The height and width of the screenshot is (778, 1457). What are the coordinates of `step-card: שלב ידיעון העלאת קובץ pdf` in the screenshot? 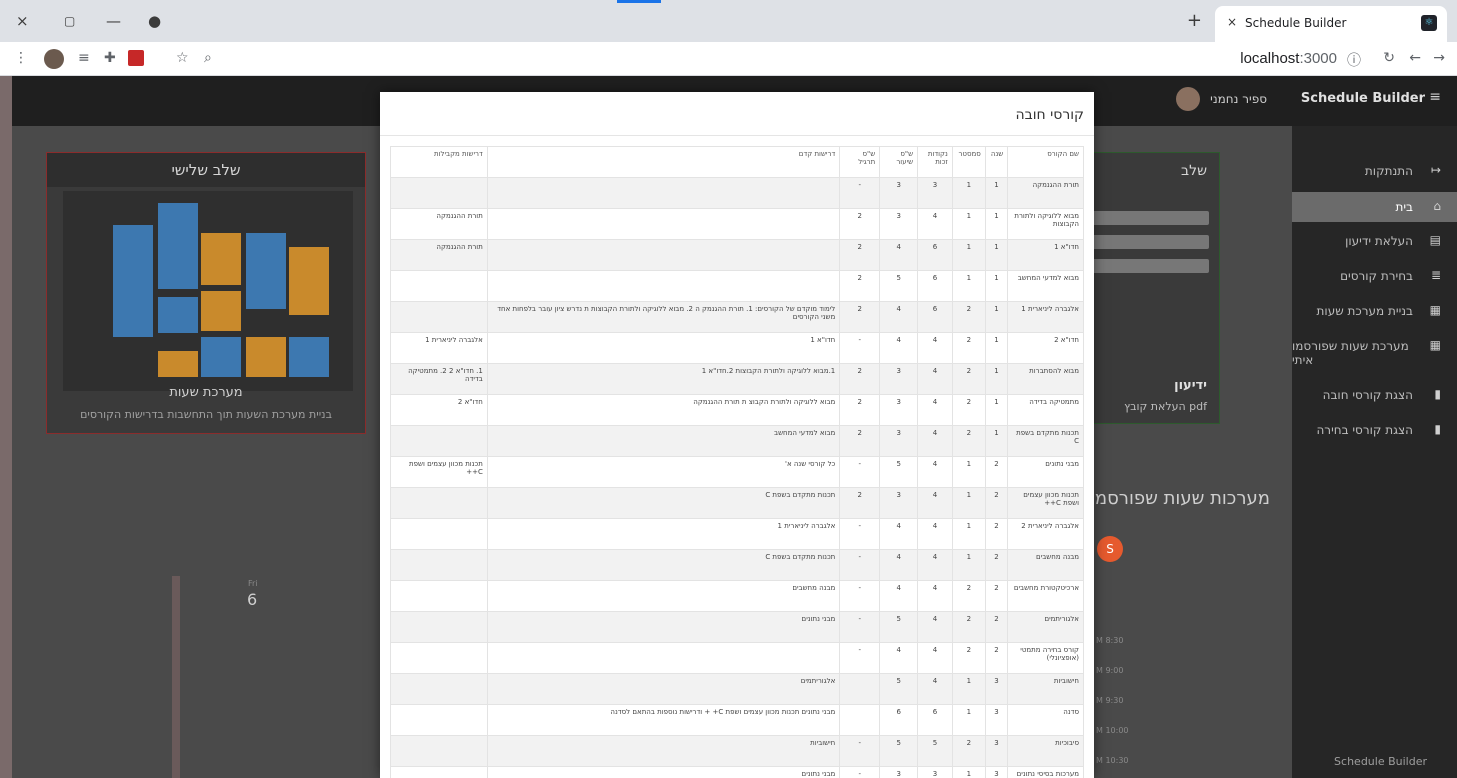 It's located at (1150, 288).